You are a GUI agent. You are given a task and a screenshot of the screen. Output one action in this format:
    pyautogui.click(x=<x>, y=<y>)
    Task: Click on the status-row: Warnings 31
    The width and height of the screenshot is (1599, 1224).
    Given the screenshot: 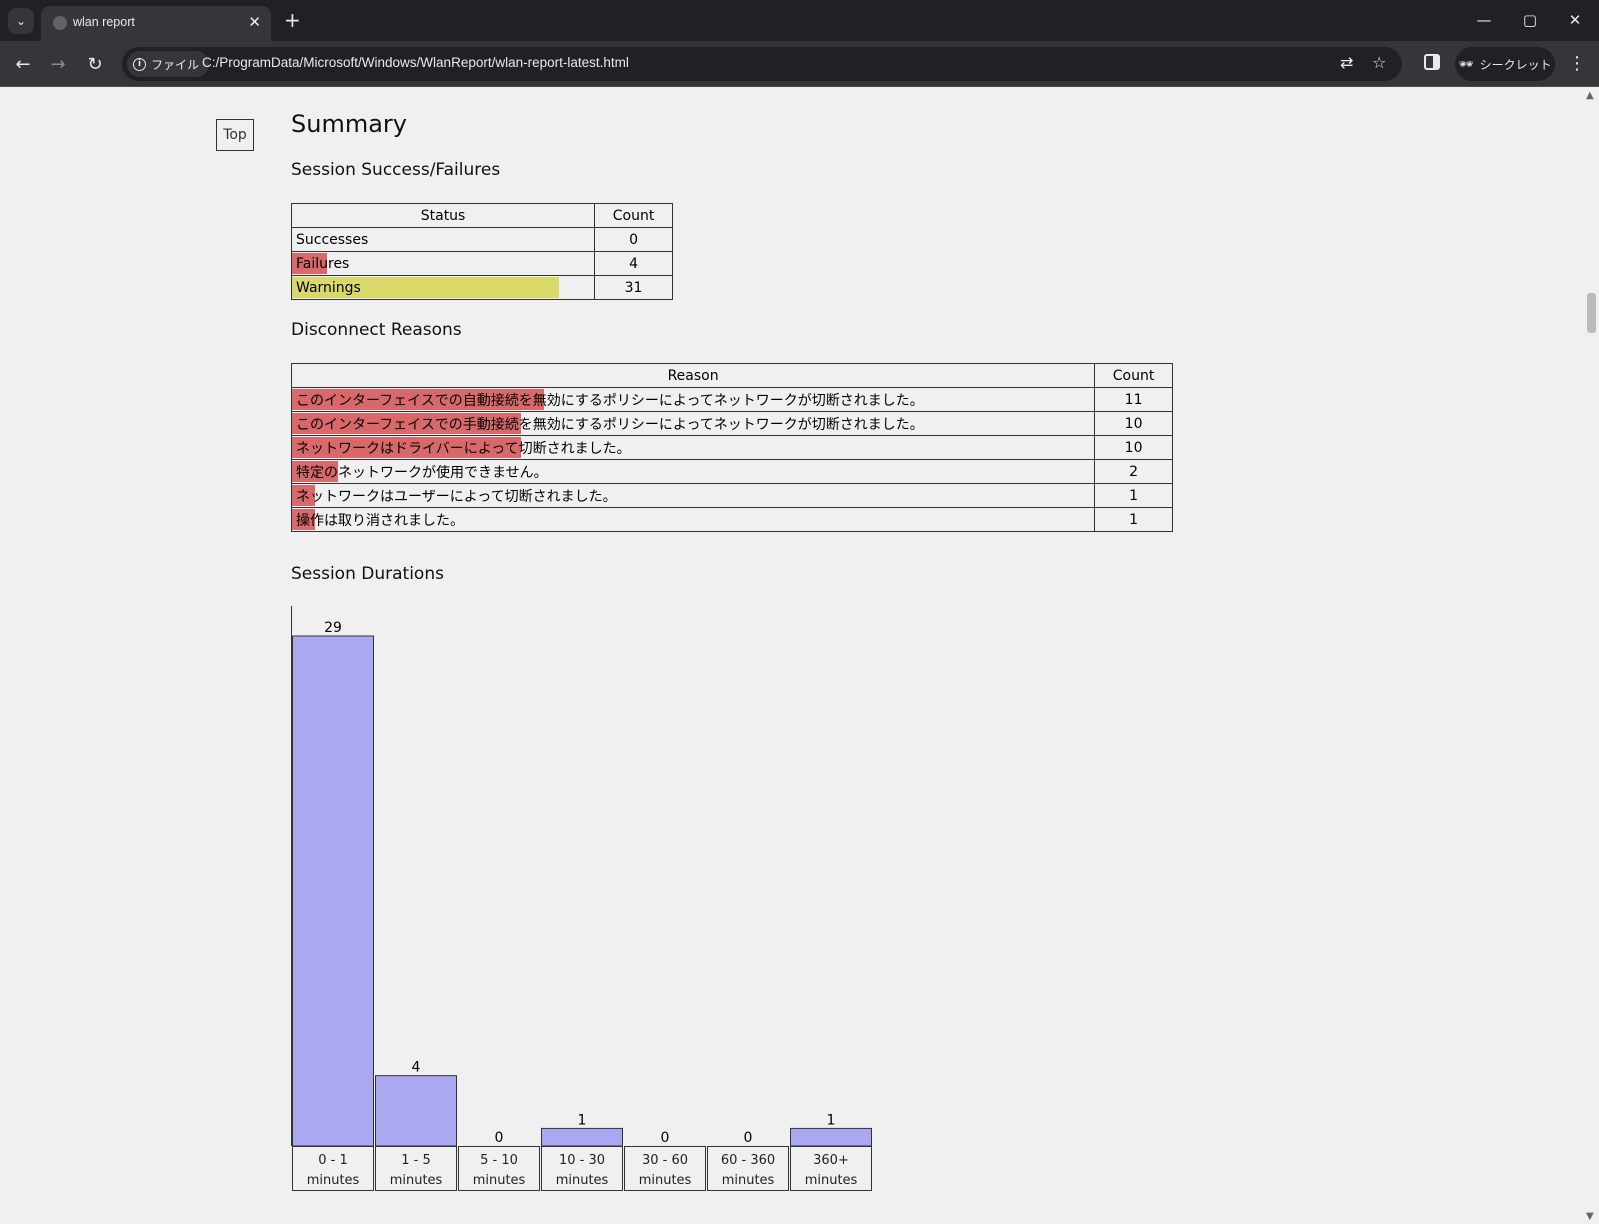 What is the action you would take?
    pyautogui.click(x=481, y=287)
    